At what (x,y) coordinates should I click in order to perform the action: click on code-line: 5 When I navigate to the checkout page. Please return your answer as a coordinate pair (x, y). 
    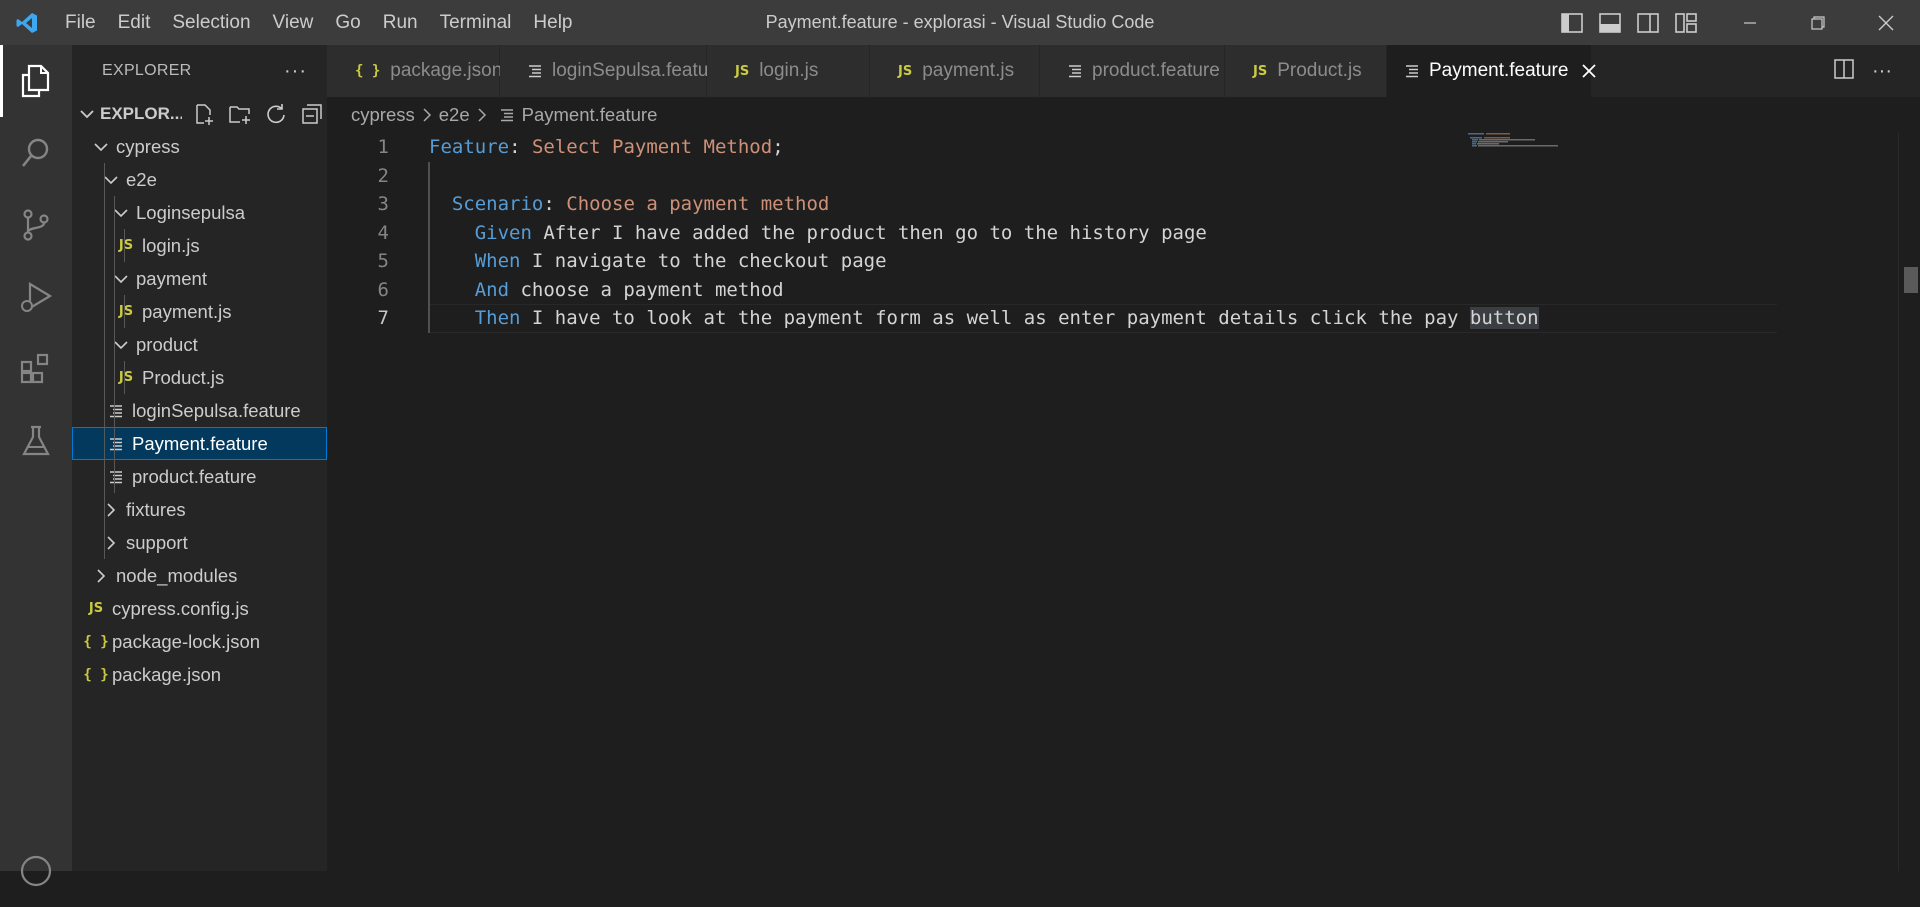
    Looking at the image, I should click on (1077, 261).